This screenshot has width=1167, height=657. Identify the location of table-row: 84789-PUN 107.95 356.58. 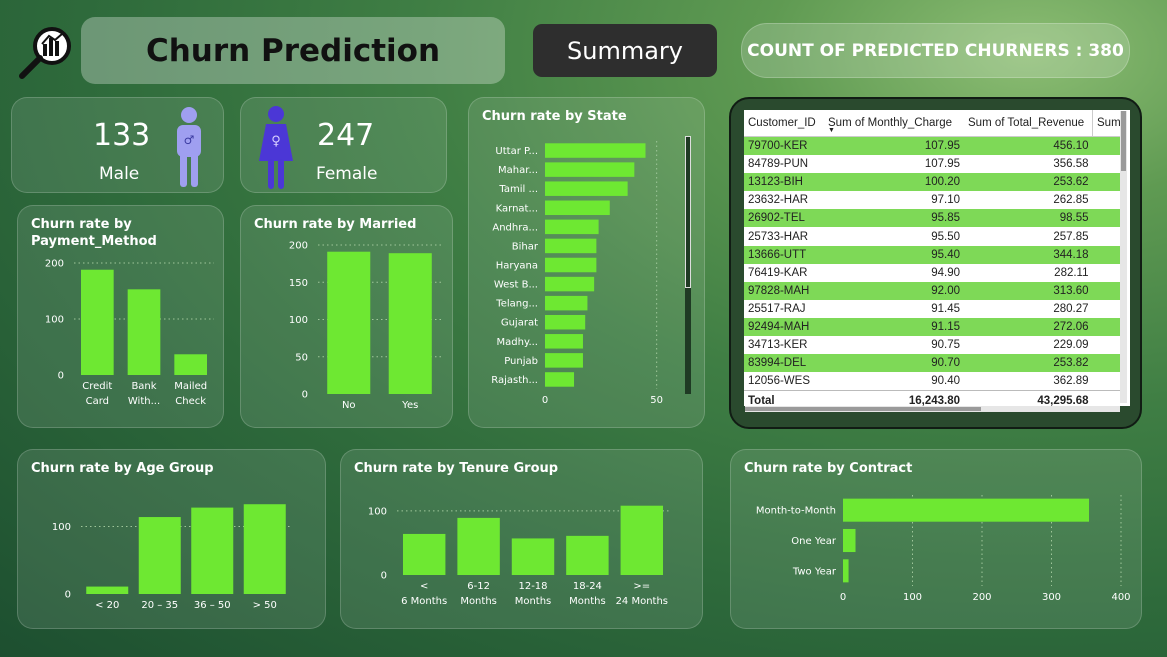
(934, 164).